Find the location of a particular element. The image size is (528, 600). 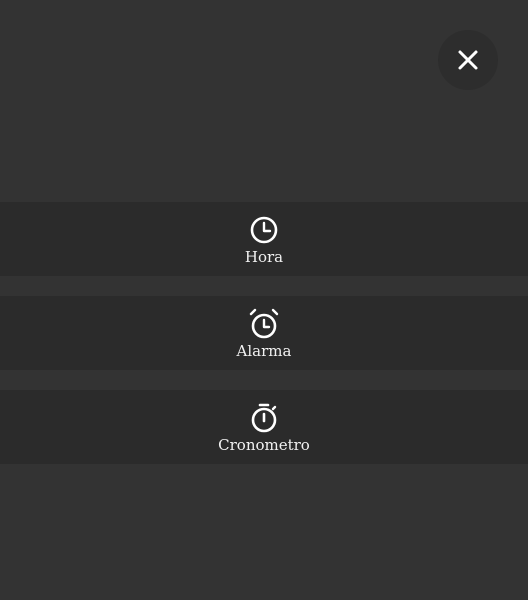

close-icon is located at coordinates (468, 60).